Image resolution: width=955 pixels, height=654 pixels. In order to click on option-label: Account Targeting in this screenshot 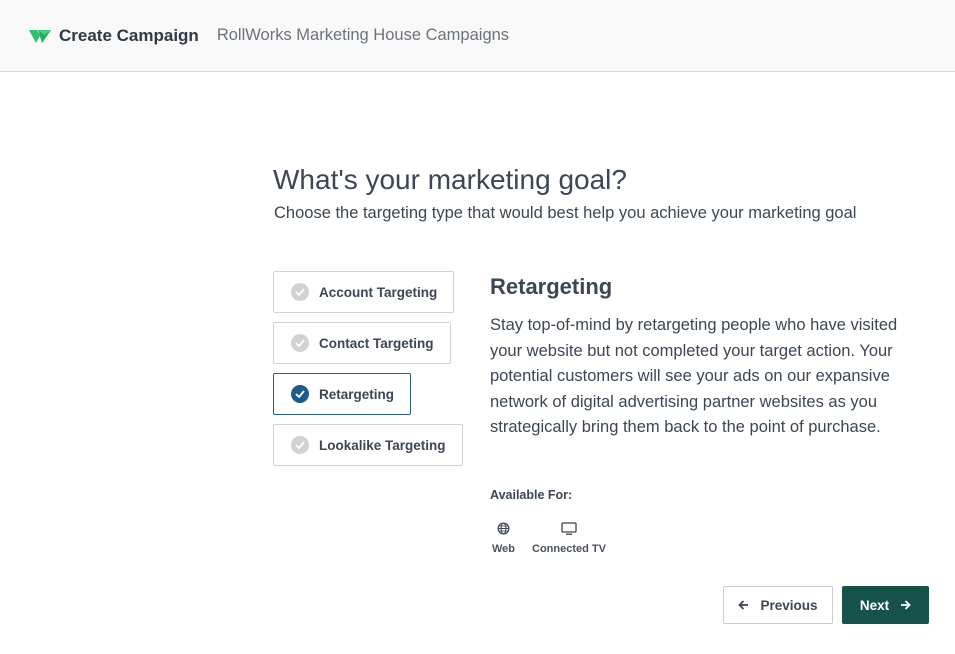, I will do `click(378, 292)`.